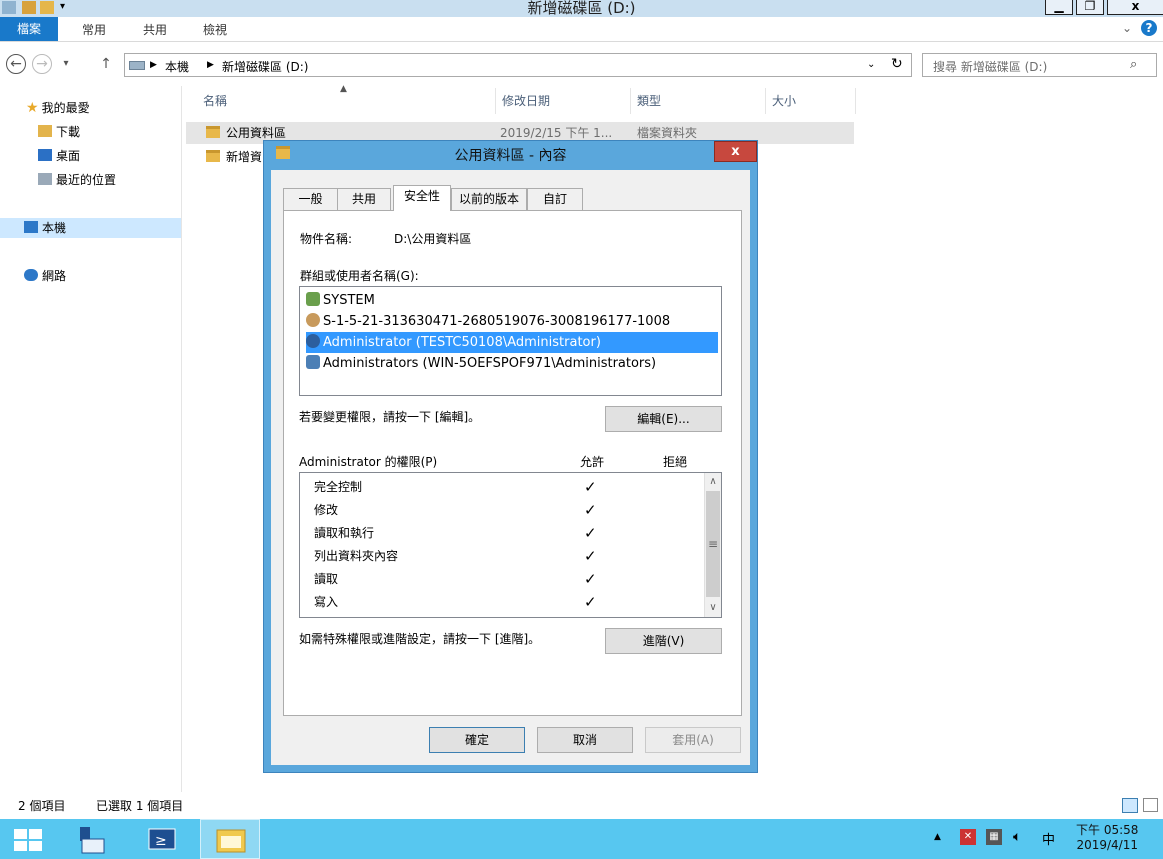  Describe the element at coordinates (42, 806) in the screenshot. I see `item-count: 2 個項目` at that location.